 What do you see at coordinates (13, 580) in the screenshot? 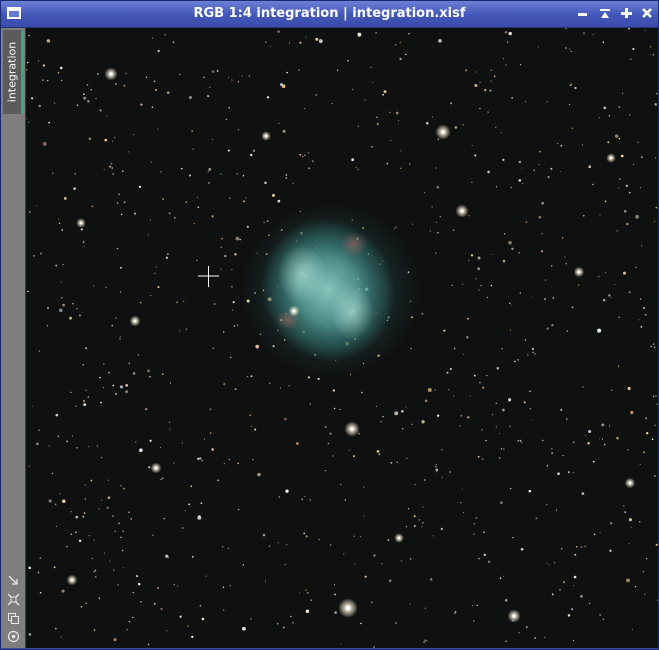
I see `fit-view-icon` at bounding box center [13, 580].